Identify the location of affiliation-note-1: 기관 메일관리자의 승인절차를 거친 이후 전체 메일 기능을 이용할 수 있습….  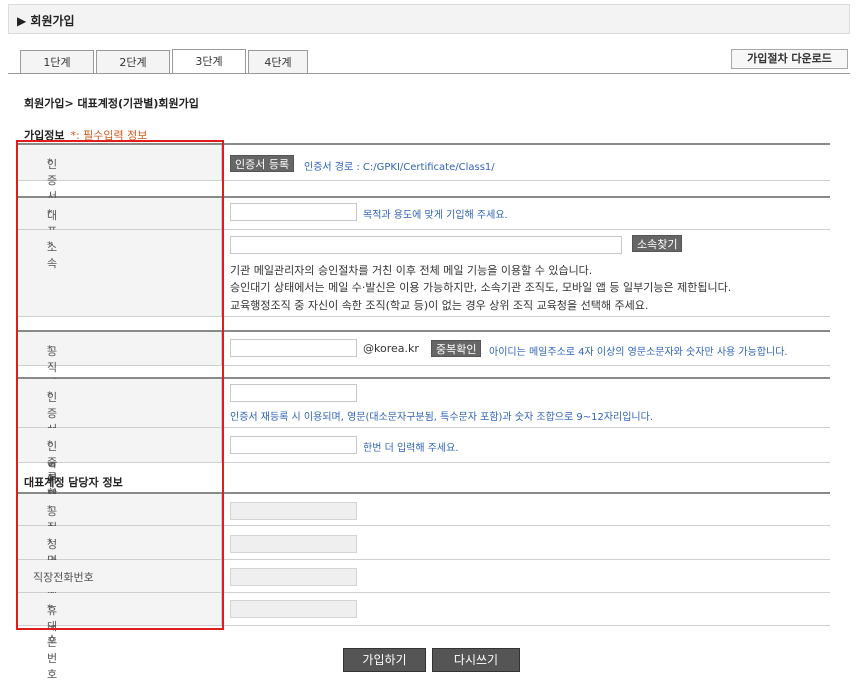
(411, 270).